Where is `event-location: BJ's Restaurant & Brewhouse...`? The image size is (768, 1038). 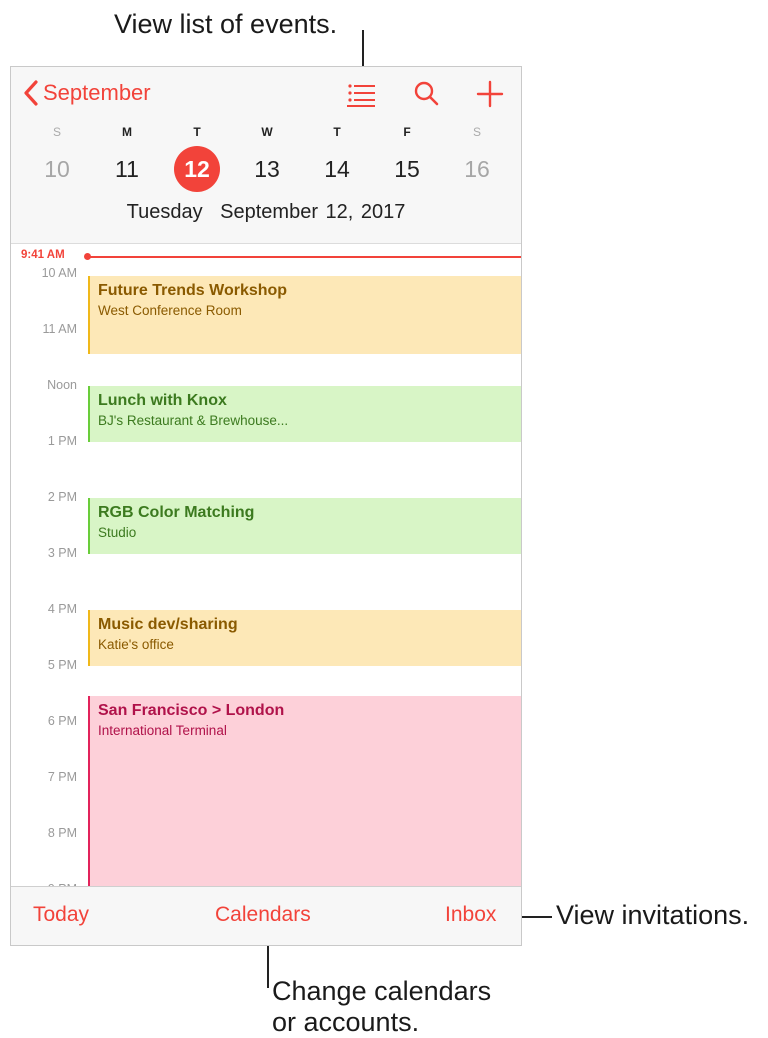
event-location: BJ's Restaurant & Brewhouse... is located at coordinates (193, 420).